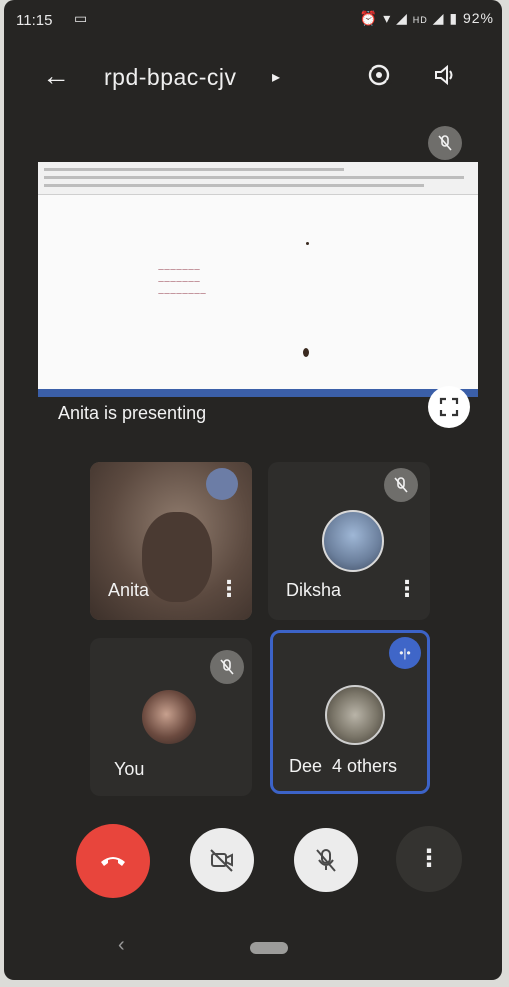 This screenshot has width=509, height=987. What do you see at coordinates (429, 859) in the screenshot?
I see `more-options-button: ⋮` at bounding box center [429, 859].